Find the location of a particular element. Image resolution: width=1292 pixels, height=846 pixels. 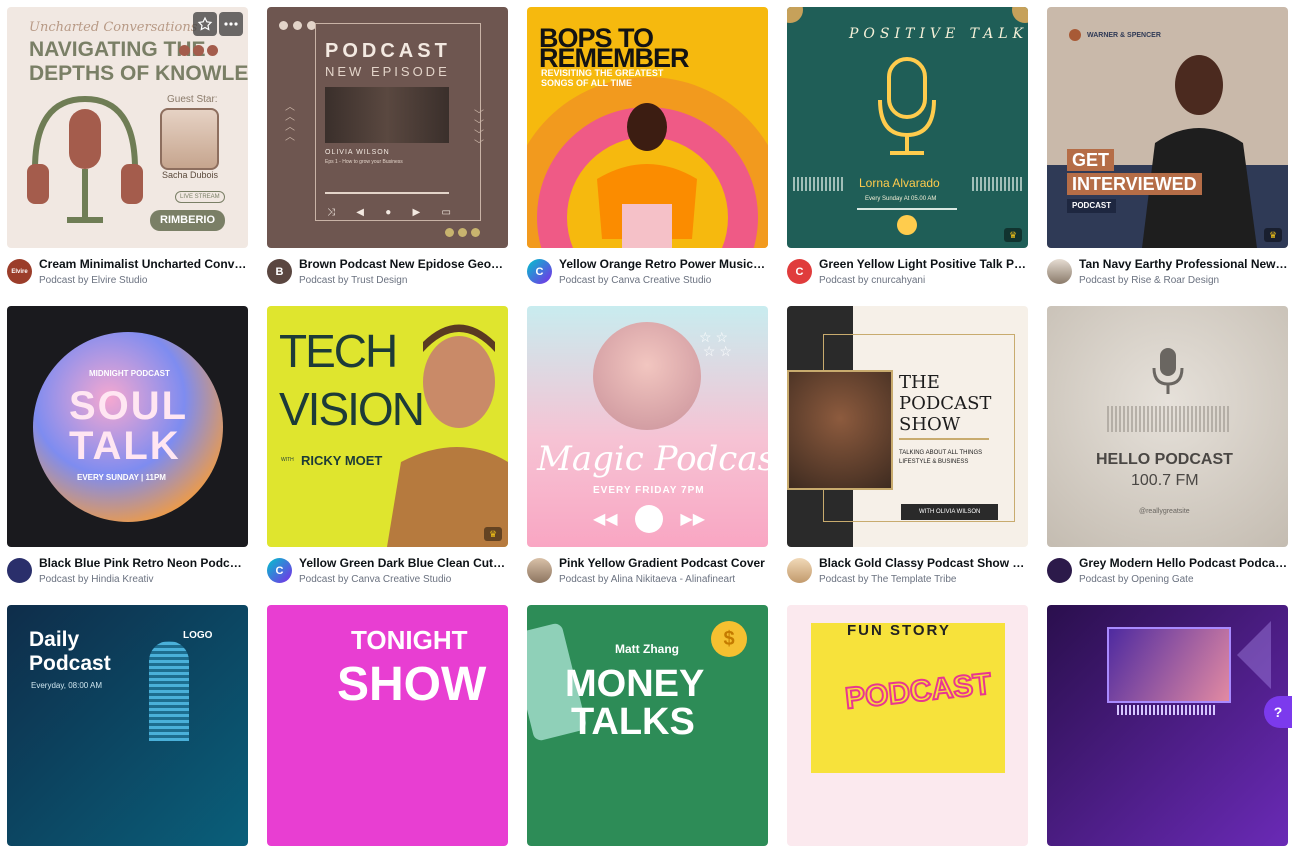

template-thumbnail: $ Matt Zhang MONEY TALKS is located at coordinates (647, 725).